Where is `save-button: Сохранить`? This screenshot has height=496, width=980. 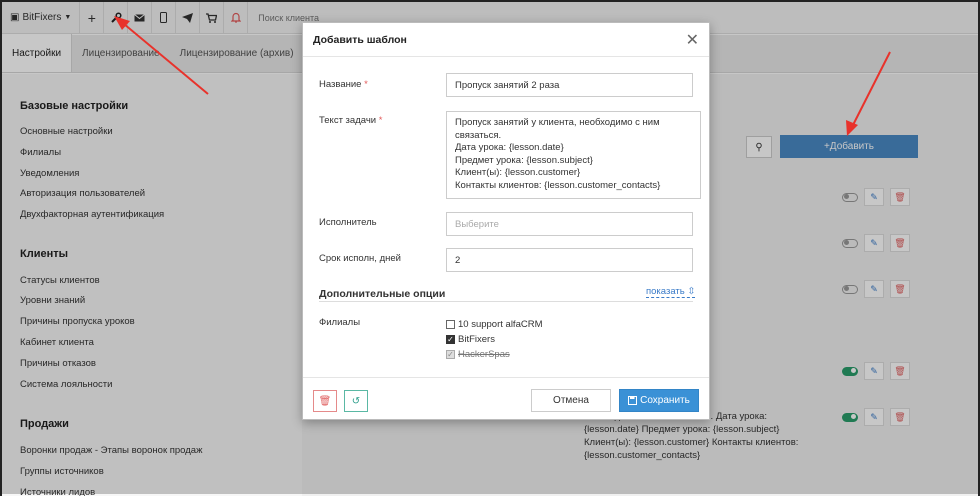 save-button: Сохранить is located at coordinates (659, 400).